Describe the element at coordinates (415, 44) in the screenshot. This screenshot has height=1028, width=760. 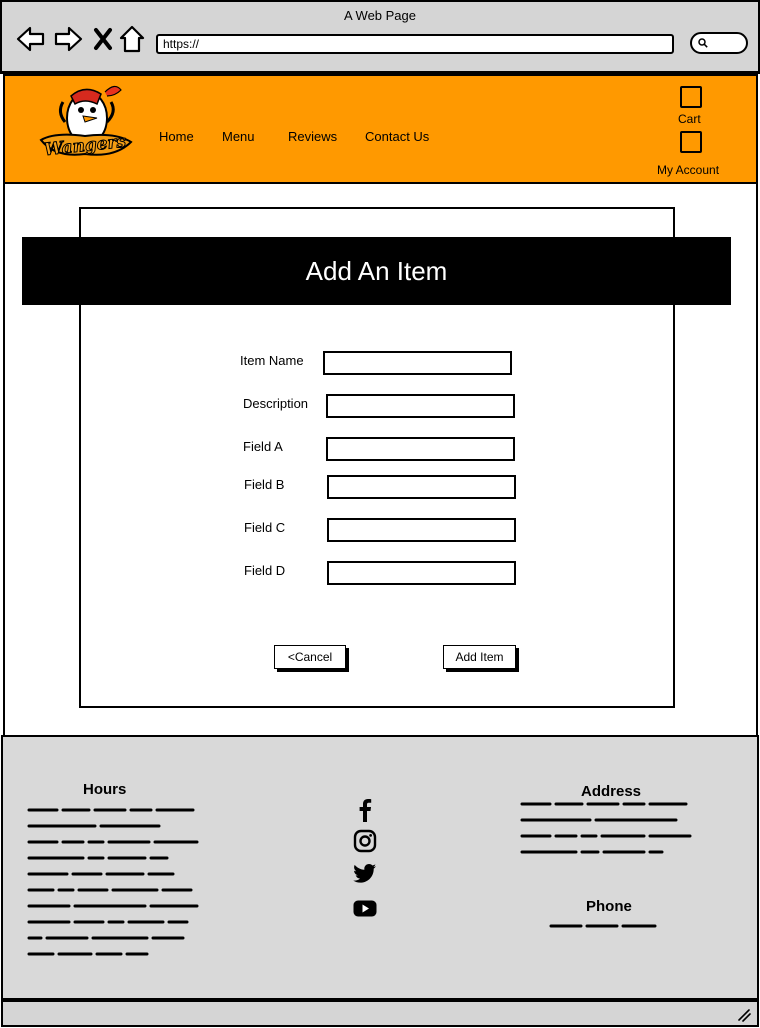
I see `url-bar: https://` at that location.